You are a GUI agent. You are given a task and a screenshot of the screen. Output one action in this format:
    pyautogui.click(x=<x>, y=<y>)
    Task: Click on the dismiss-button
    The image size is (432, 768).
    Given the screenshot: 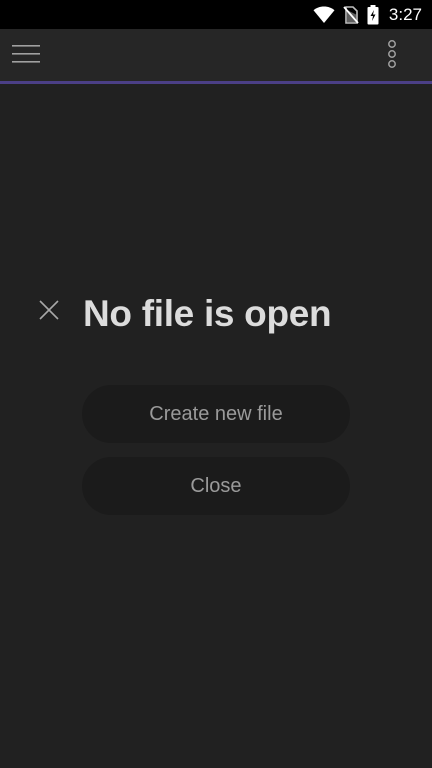 What is the action you would take?
    pyautogui.click(x=49, y=312)
    